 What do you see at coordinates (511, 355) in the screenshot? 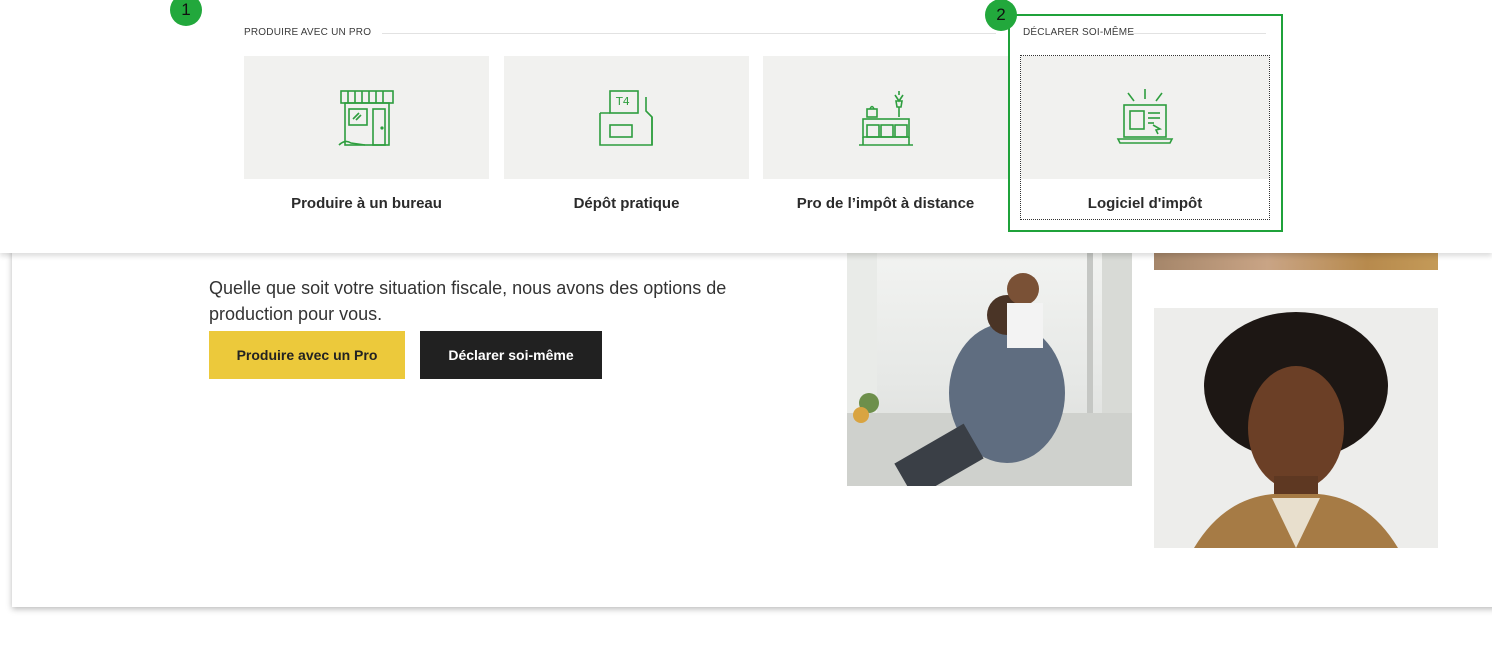
I see `declarer-soi-meme-button: Déclarer soi-même` at bounding box center [511, 355].